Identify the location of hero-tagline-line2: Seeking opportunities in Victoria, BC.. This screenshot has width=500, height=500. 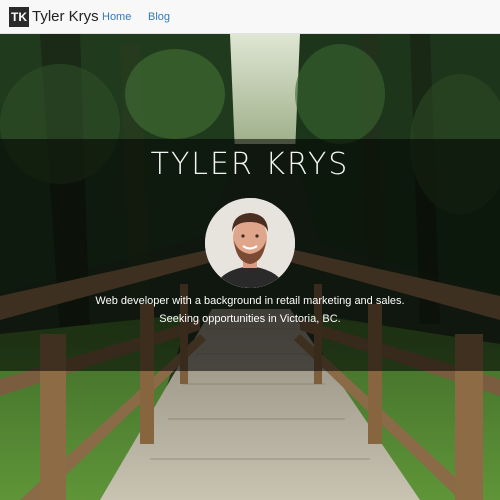
(250, 319).